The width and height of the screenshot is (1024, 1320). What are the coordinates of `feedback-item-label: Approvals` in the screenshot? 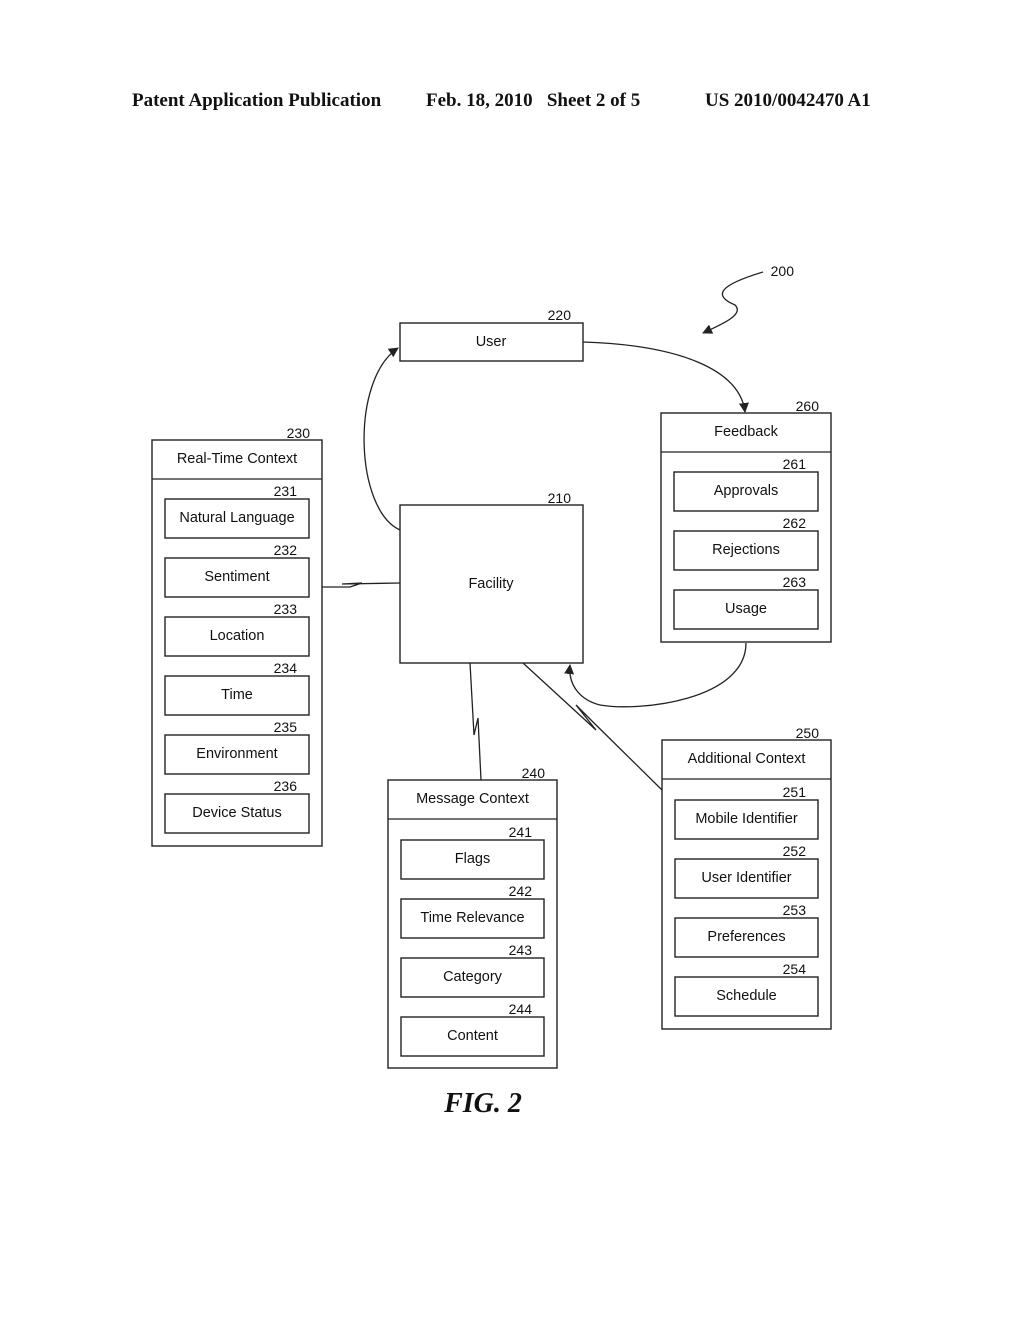 It's located at (746, 491).